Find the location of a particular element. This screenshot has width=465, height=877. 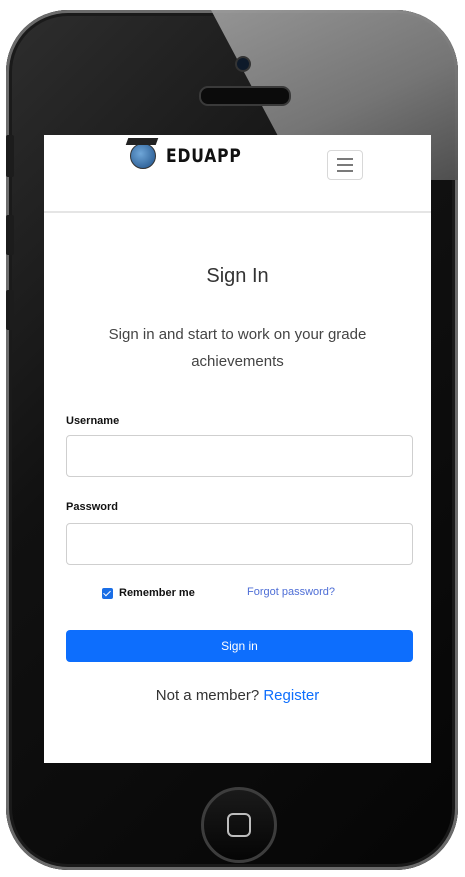

side-button-volume-down is located at coordinates (10, 310).